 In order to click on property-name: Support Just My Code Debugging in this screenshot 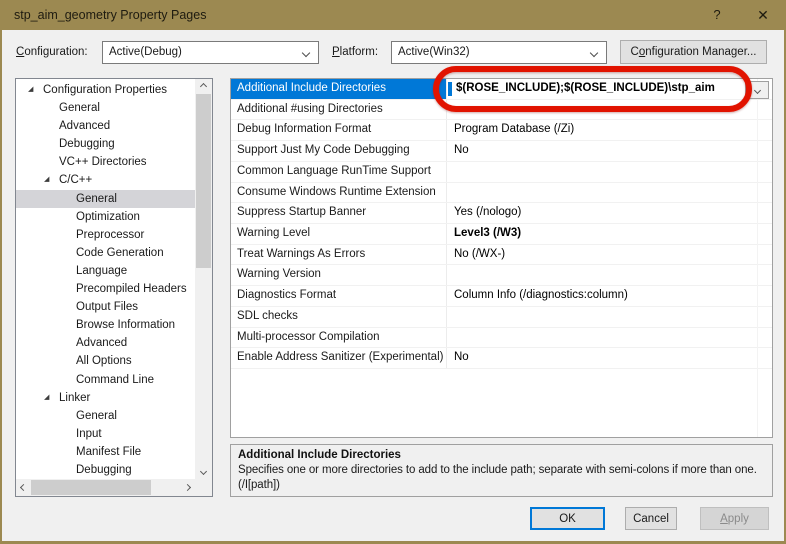, I will do `click(338, 151)`.